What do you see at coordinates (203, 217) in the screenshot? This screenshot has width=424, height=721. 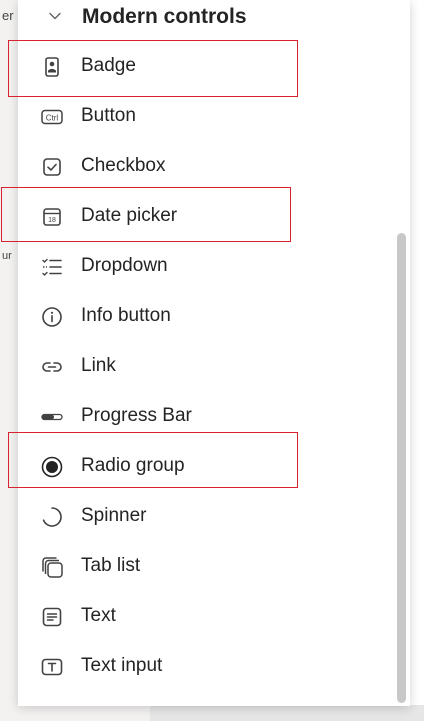 I see `control-item-date-picker: 18 Date picker` at bounding box center [203, 217].